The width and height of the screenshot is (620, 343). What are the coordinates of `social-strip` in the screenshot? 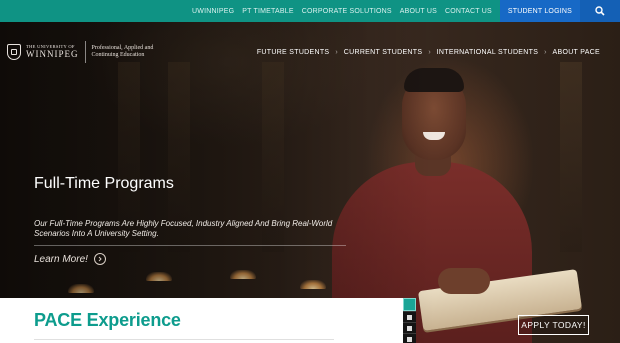 It's located at (409, 320).